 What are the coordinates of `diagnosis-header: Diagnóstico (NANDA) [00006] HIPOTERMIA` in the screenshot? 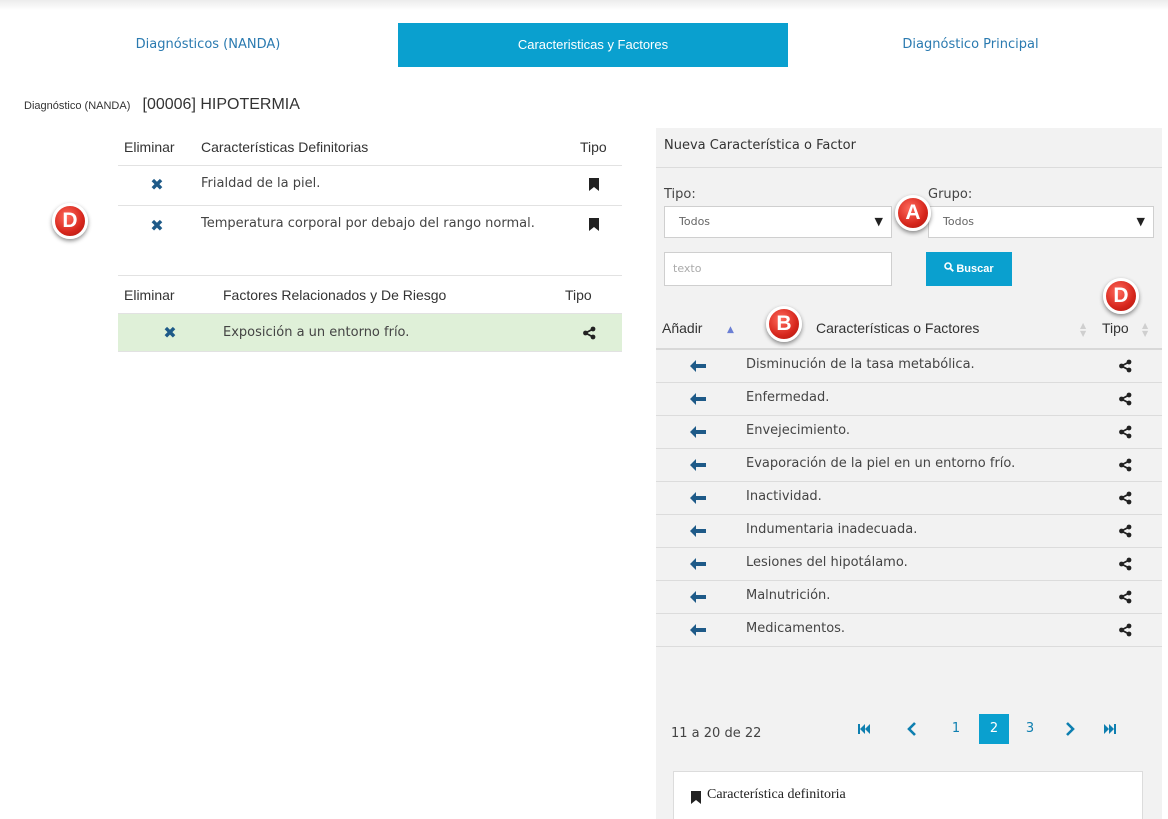 It's located at (162, 106).